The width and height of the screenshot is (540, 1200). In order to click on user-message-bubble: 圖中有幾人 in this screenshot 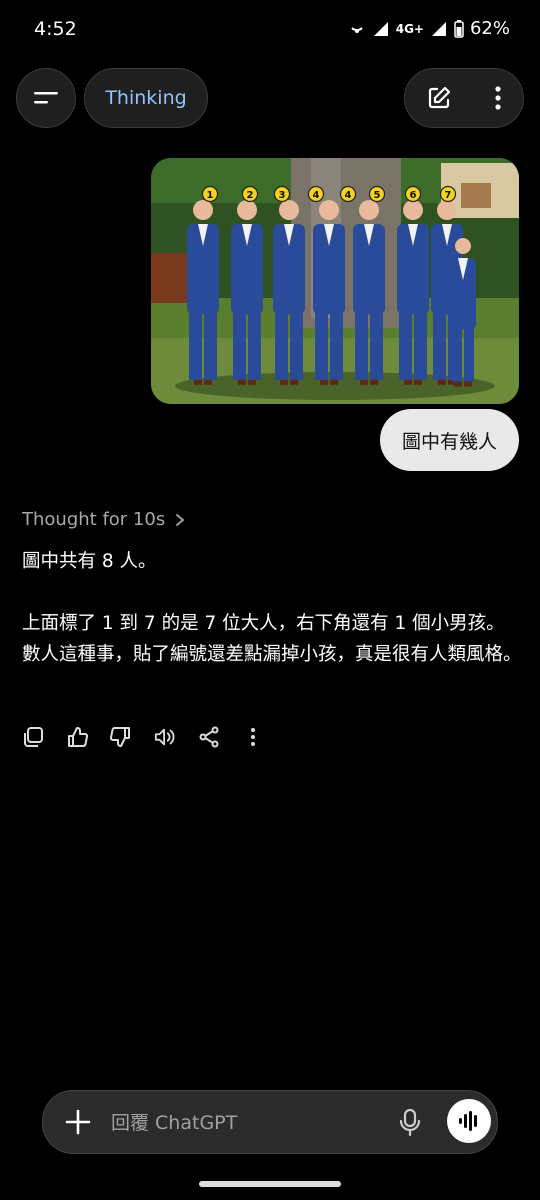, I will do `click(449, 440)`.